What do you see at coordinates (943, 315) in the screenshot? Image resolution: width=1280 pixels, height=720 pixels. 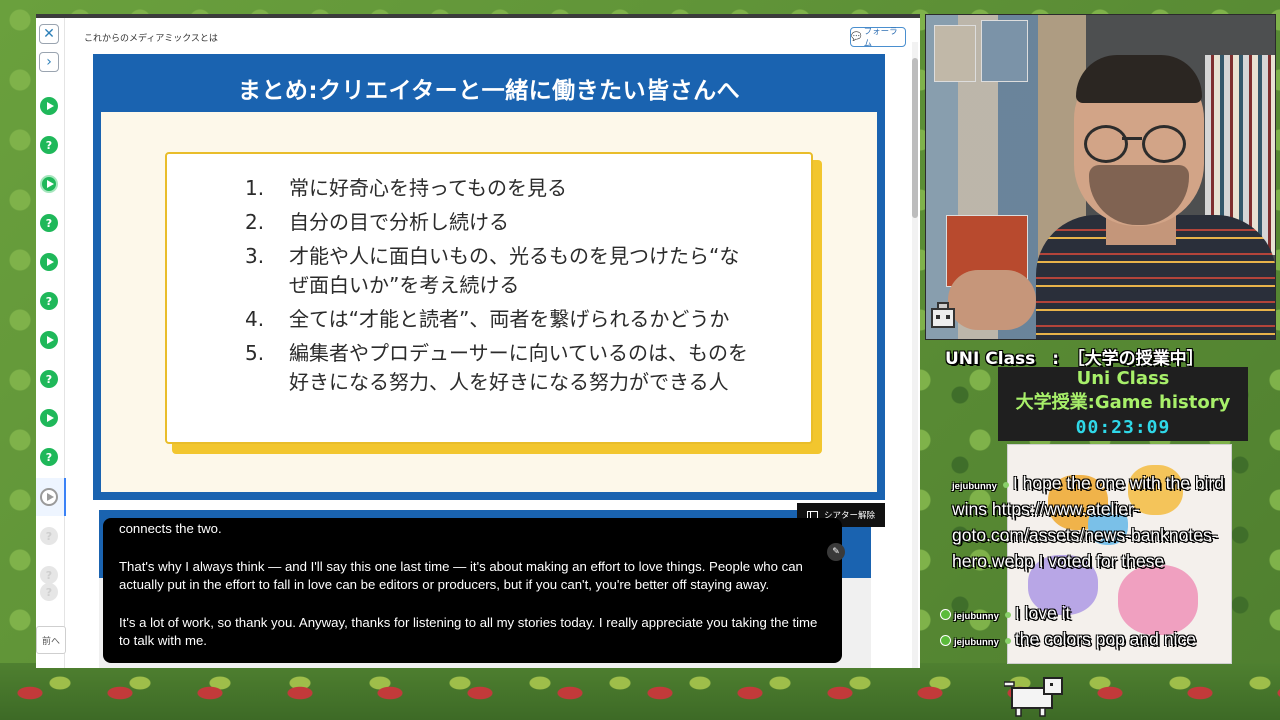 I see `pixel-sprite-icon` at bounding box center [943, 315].